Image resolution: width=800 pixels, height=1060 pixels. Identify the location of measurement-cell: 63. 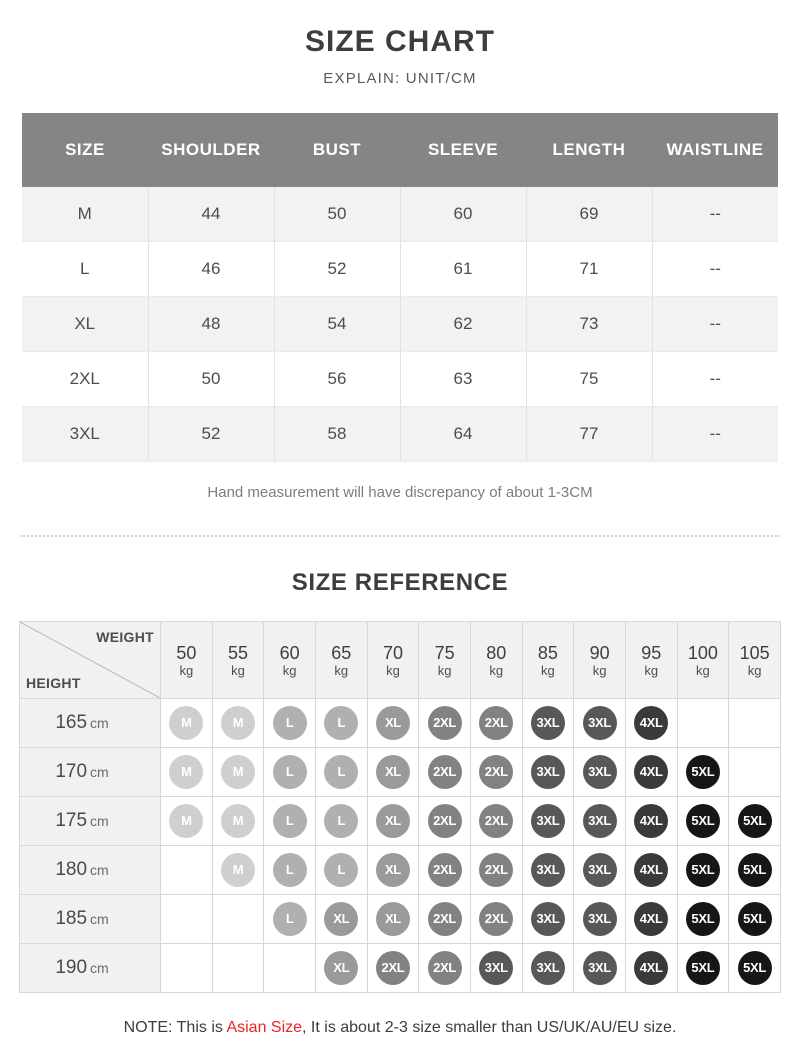
(463, 379).